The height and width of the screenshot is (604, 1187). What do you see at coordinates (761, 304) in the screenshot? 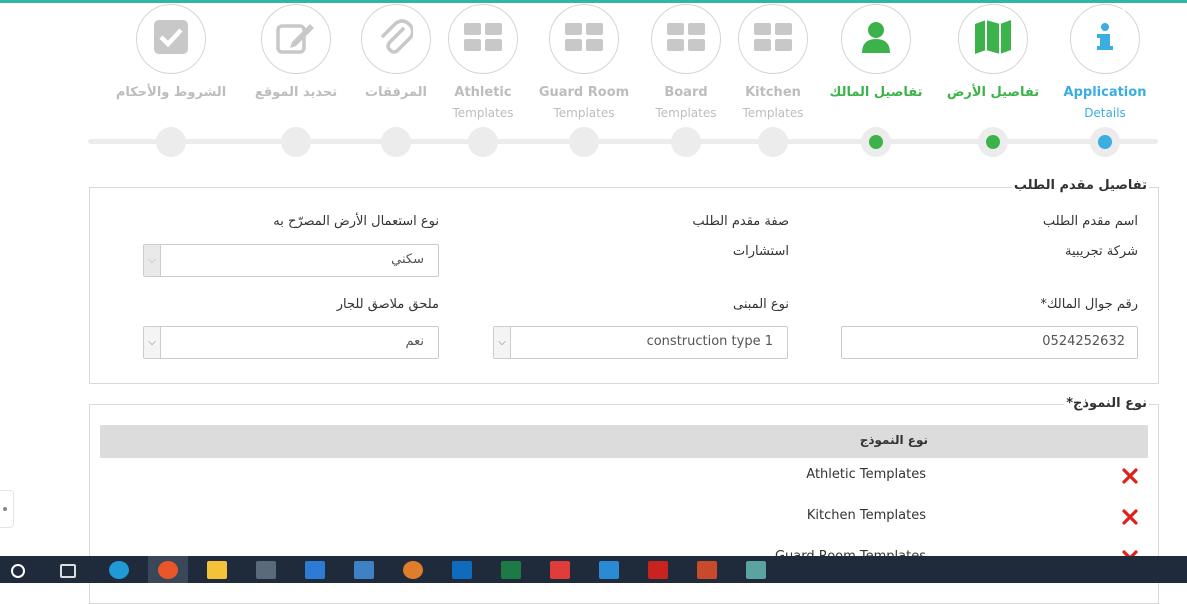
I see `building-type-label: نوع المبنى` at bounding box center [761, 304].